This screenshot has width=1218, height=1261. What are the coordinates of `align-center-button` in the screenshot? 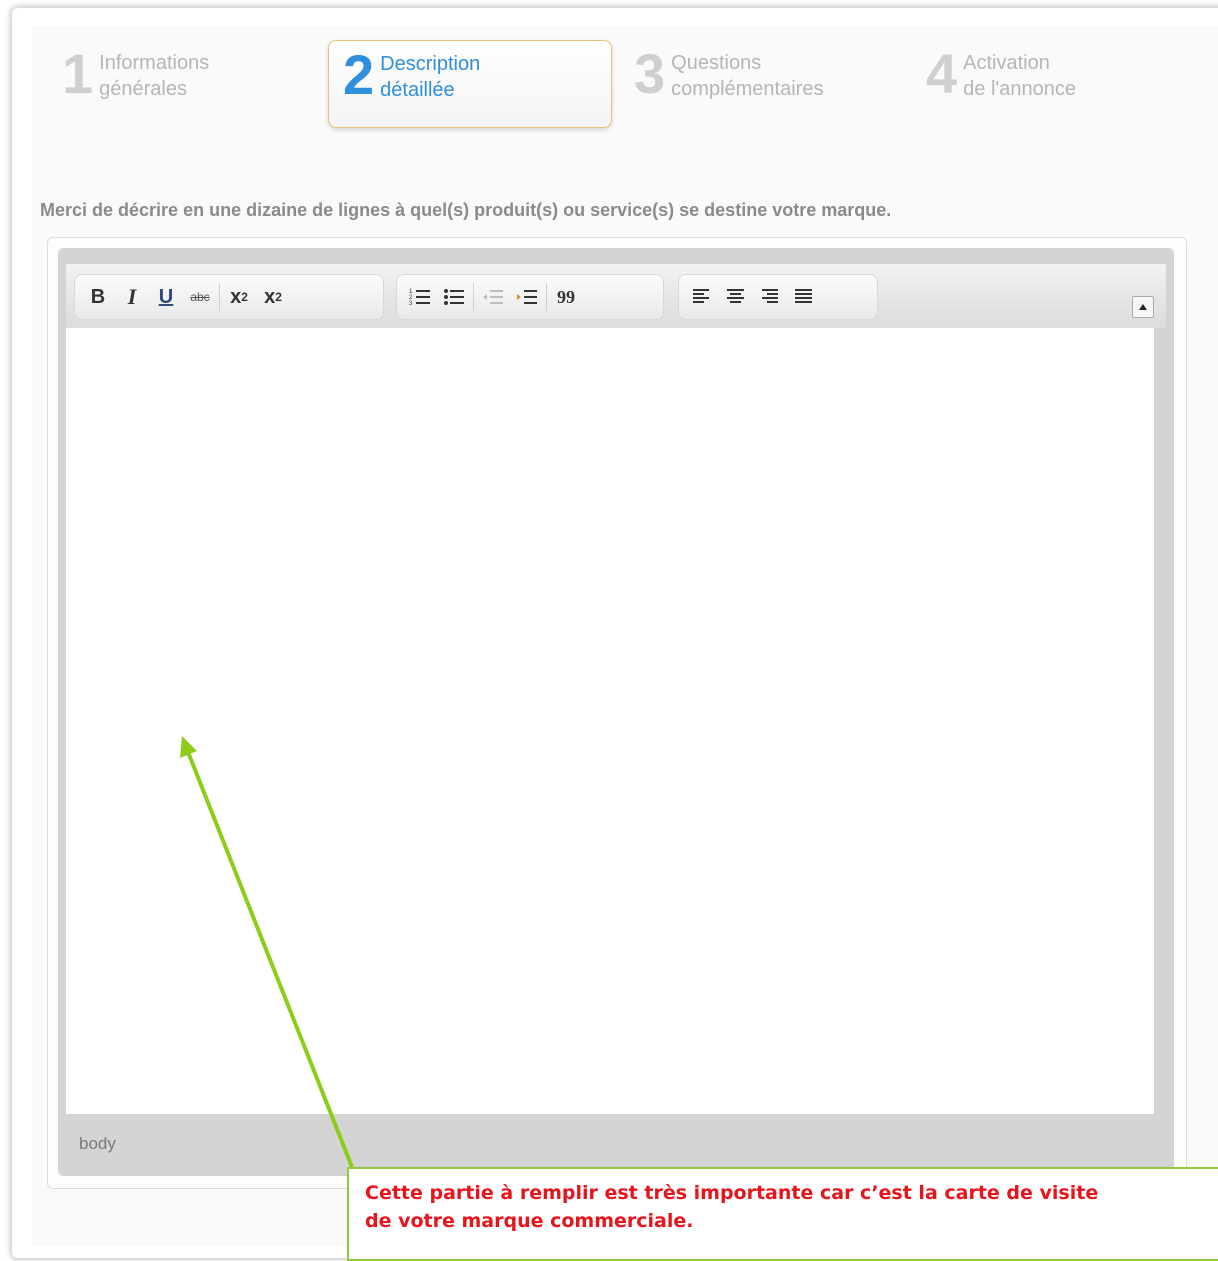 It's located at (736, 297).